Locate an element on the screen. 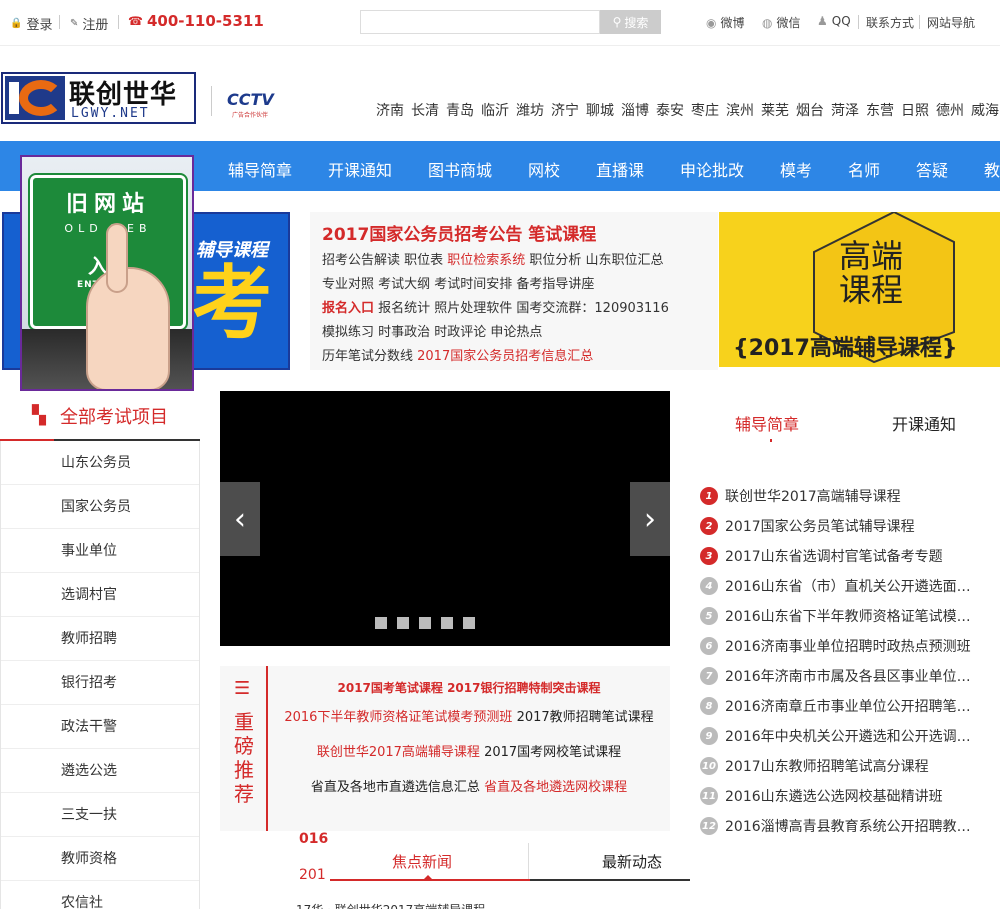 Image resolution: width=1000 pixels, height=909 pixels. city-link: 菏泽 is located at coordinates (845, 110).